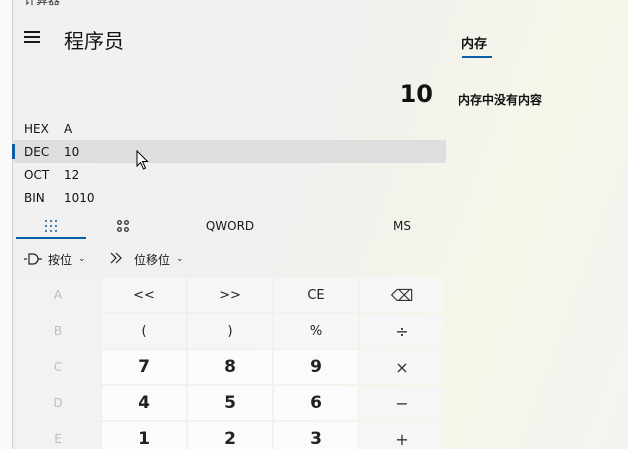 The height and width of the screenshot is (449, 628). What do you see at coordinates (500, 100) in the screenshot?
I see `memory-empty-message: 内存中没有内容` at bounding box center [500, 100].